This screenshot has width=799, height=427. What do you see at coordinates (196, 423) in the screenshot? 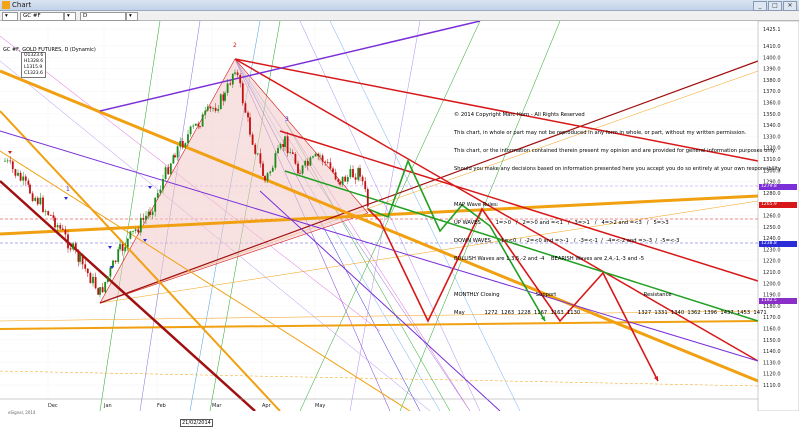
I see `date-readout: 21/02/2014` at bounding box center [196, 423].